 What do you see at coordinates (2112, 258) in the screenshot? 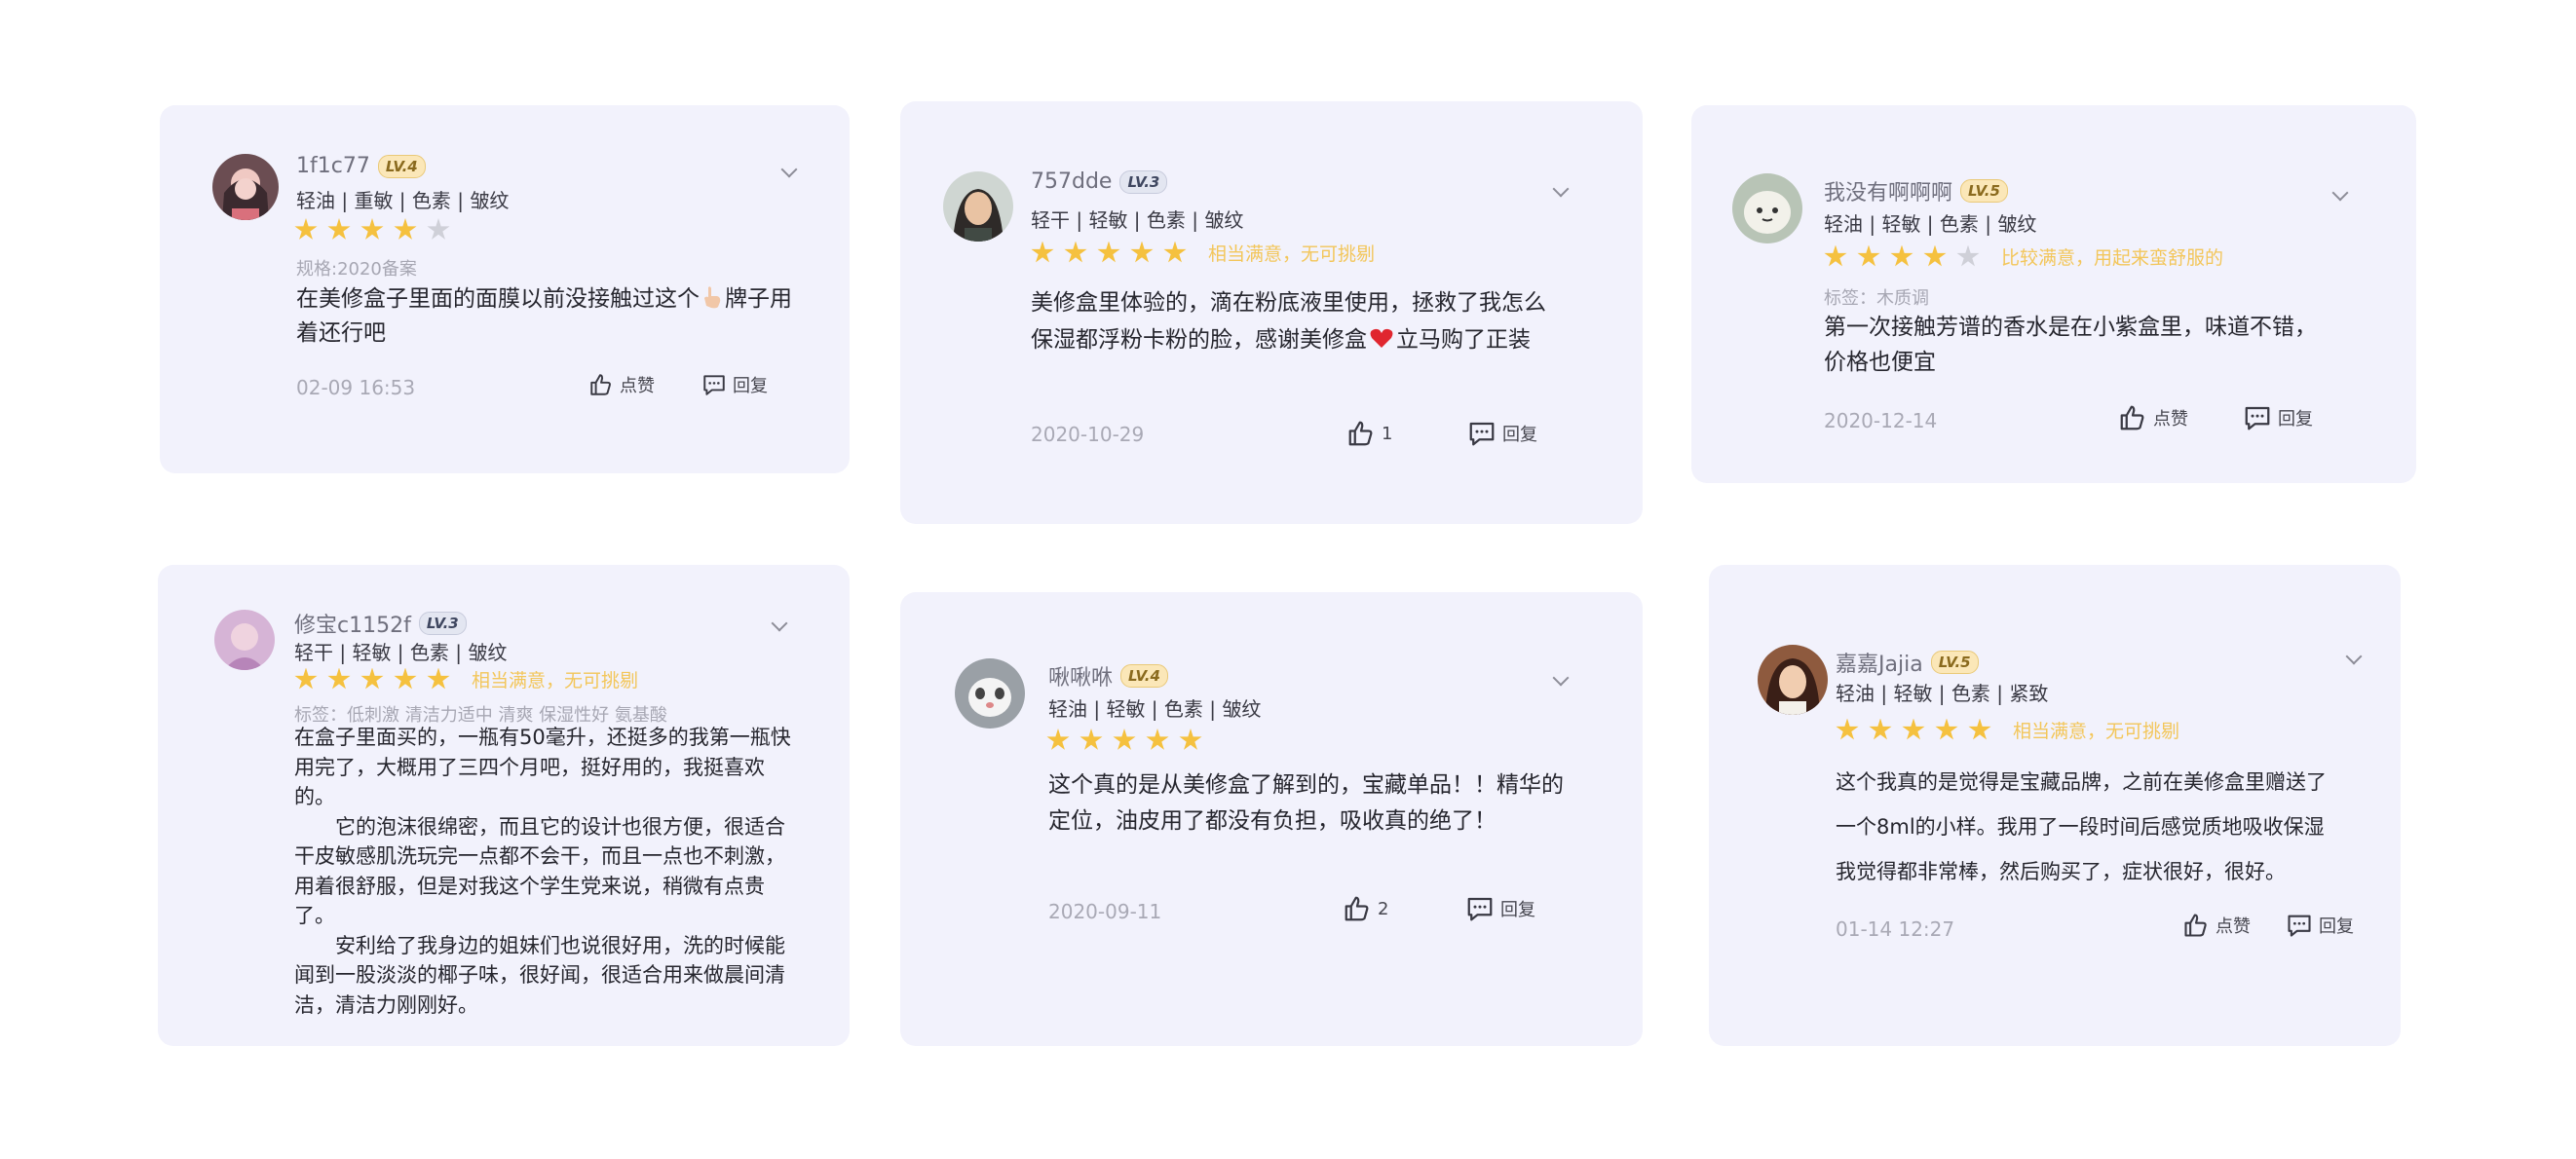
I see `rating-description: 比较满意，用起来蛮舒服的` at bounding box center [2112, 258].